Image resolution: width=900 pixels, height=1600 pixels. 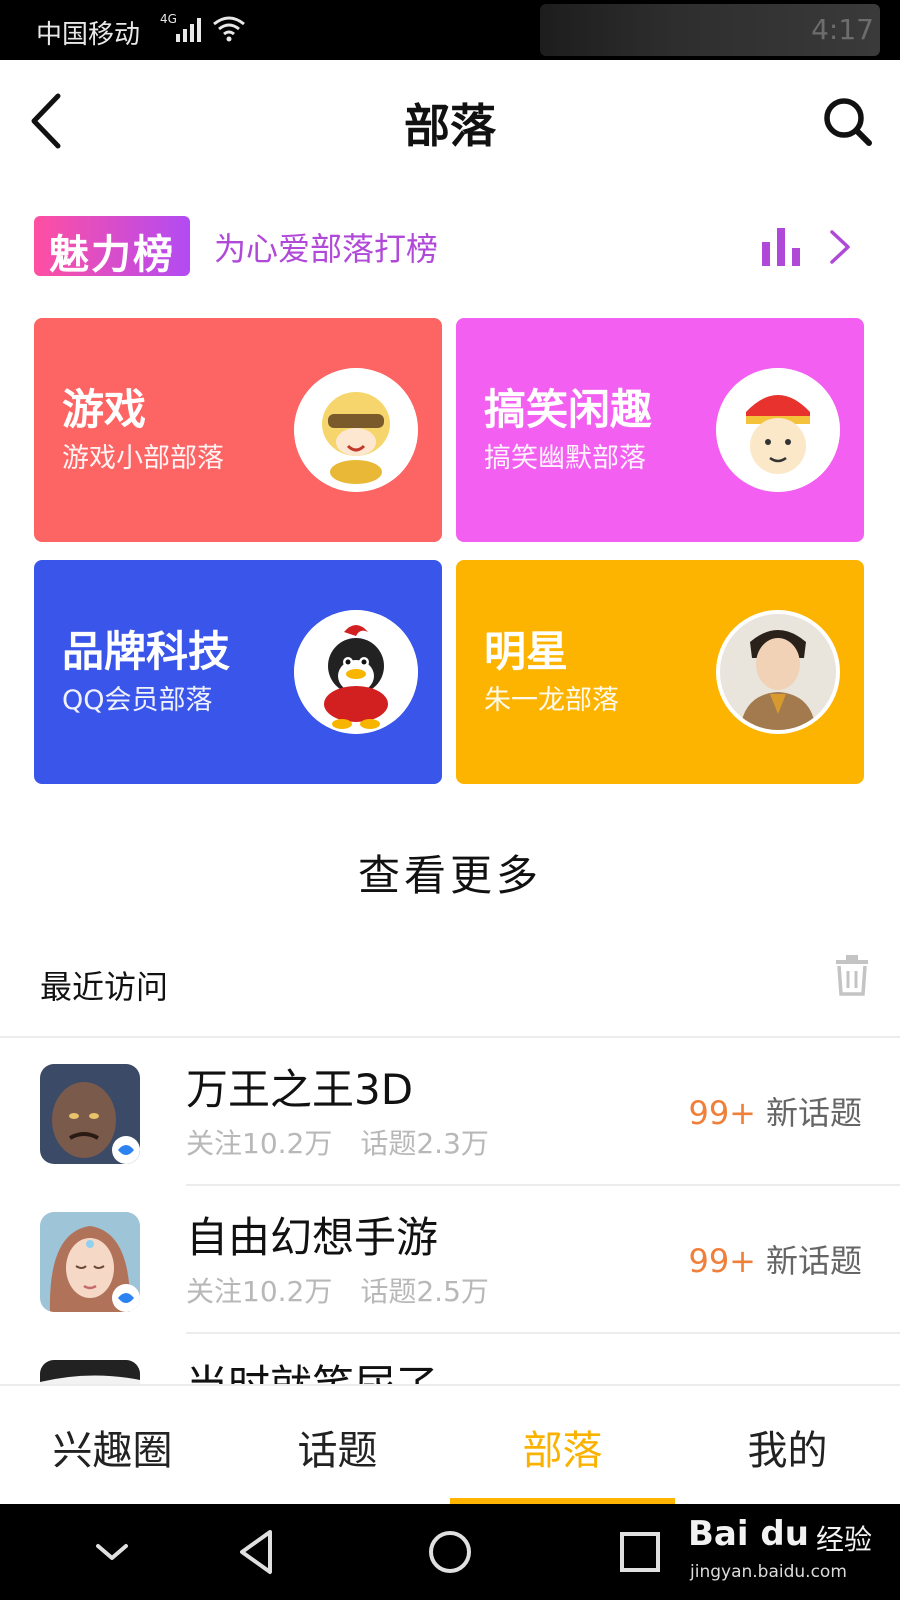 I want to click on anime-girl-avatar, so click(x=356, y=430).